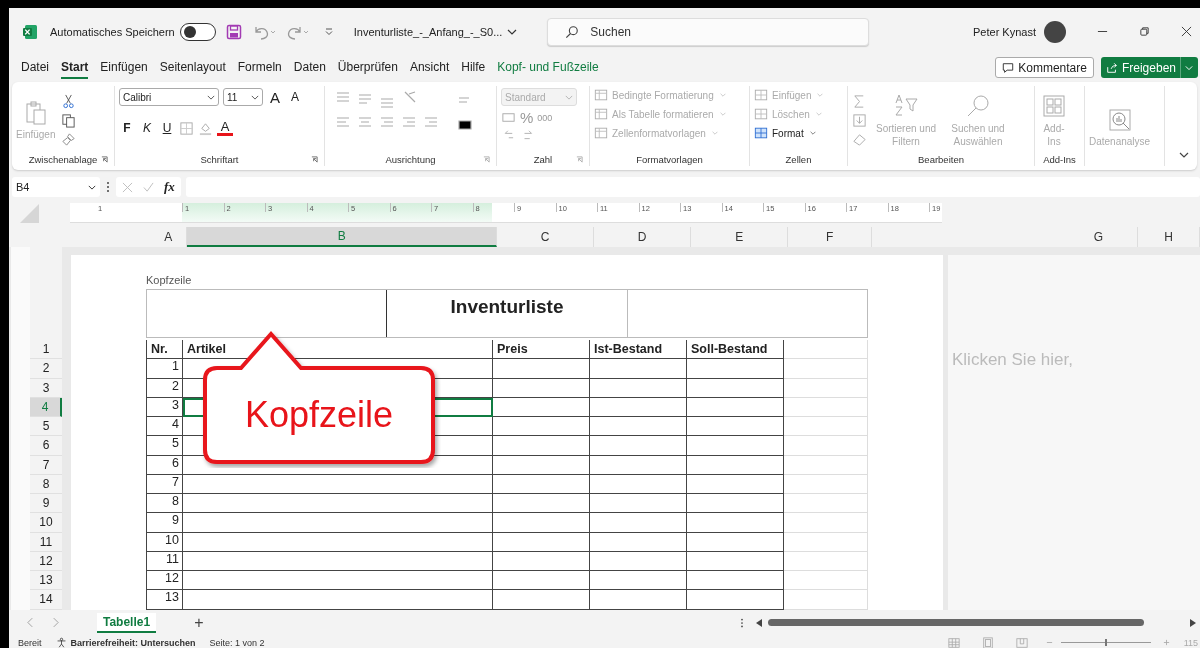  What do you see at coordinates (164, 407) in the screenshot?
I see `table-cell: 3` at bounding box center [164, 407].